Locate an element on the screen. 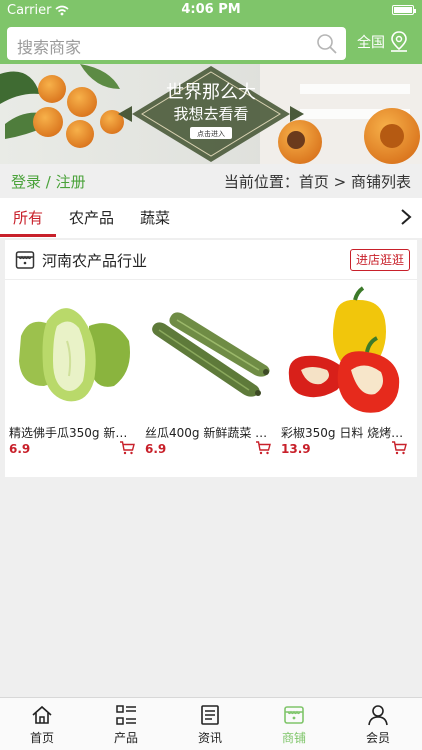 The width and height of the screenshot is (422, 750). region-selector: 全国 is located at coordinates (383, 42).